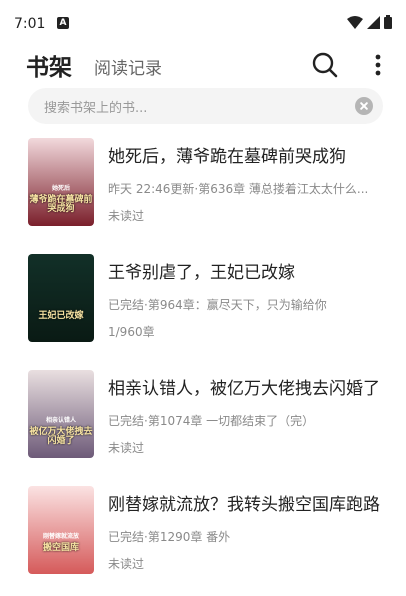 The width and height of the screenshot is (406, 596). Describe the element at coordinates (61, 298) in the screenshot. I see `book-cover: 王妃已改嫁` at that location.